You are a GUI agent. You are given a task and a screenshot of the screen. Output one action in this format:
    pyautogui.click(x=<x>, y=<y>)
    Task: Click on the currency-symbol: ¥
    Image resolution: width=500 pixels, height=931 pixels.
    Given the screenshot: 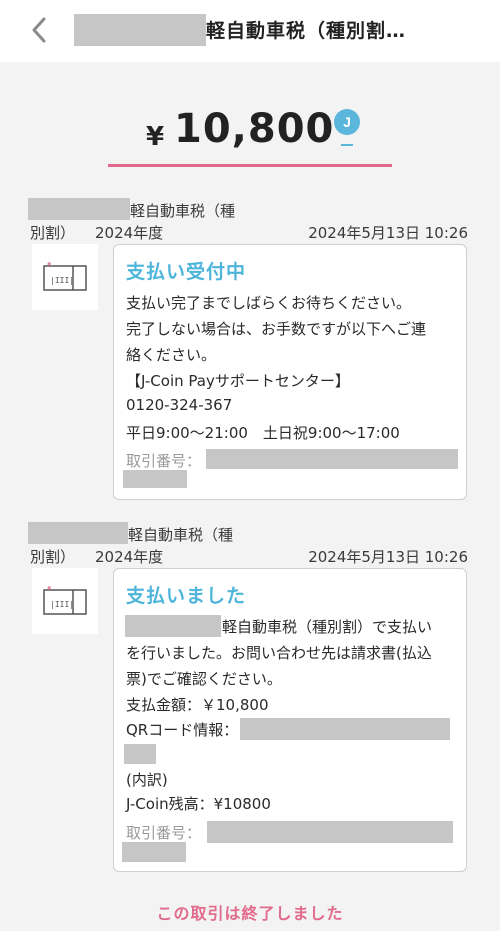 What is the action you would take?
    pyautogui.click(x=155, y=137)
    